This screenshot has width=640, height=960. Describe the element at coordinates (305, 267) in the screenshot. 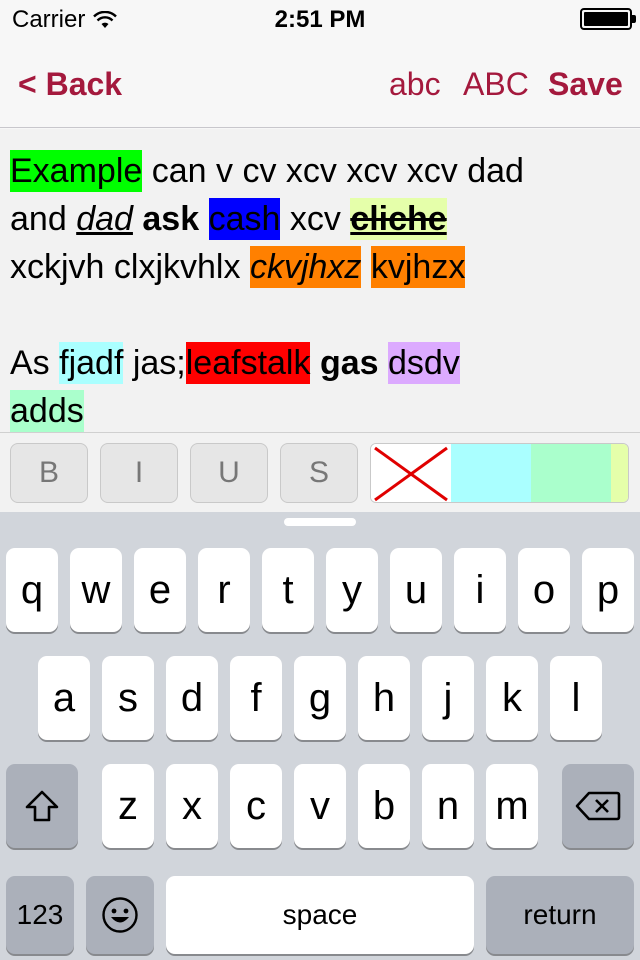

I see `highlighted-word: ckvjhxz` at that location.